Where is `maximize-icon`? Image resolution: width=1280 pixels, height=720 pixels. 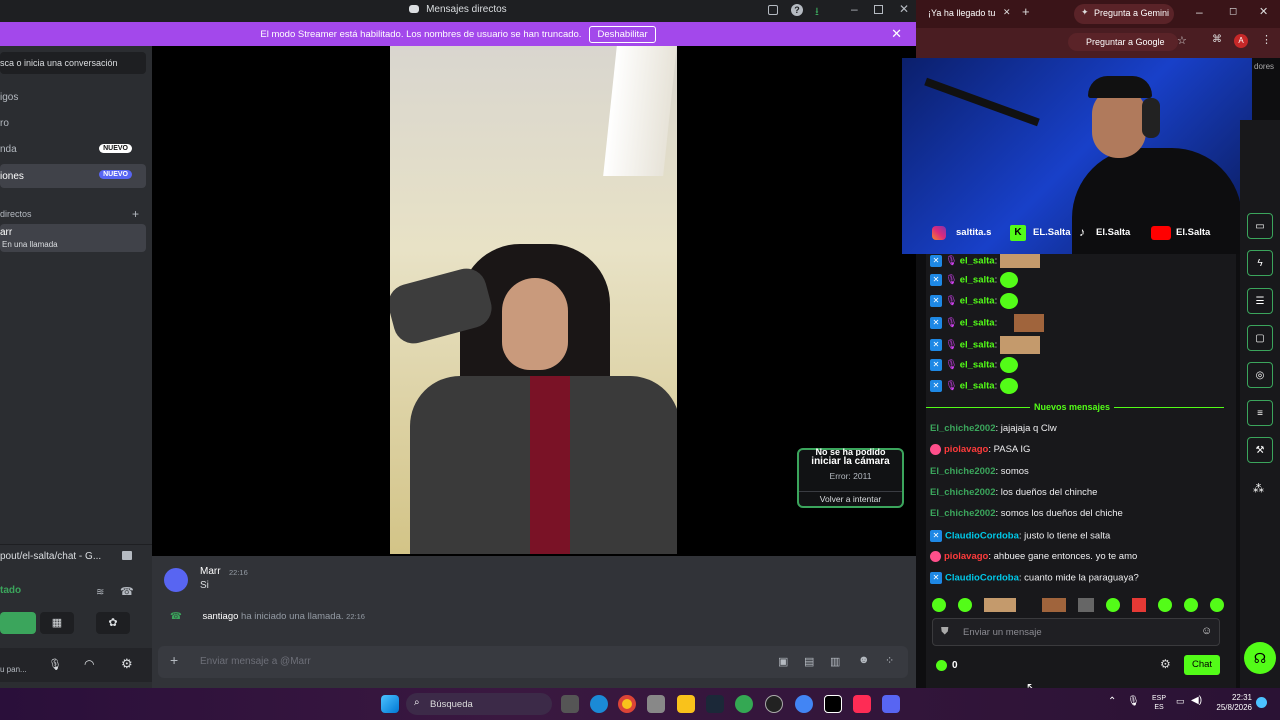 maximize-icon is located at coordinates (878, 9).